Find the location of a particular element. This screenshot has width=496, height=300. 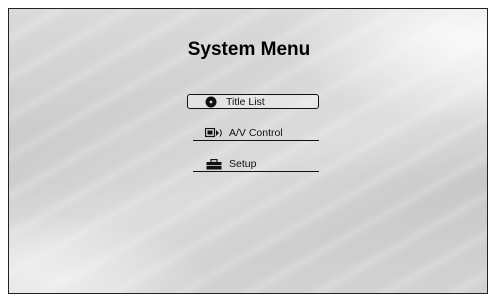

menu-item-setup: Setup is located at coordinates (256, 164).